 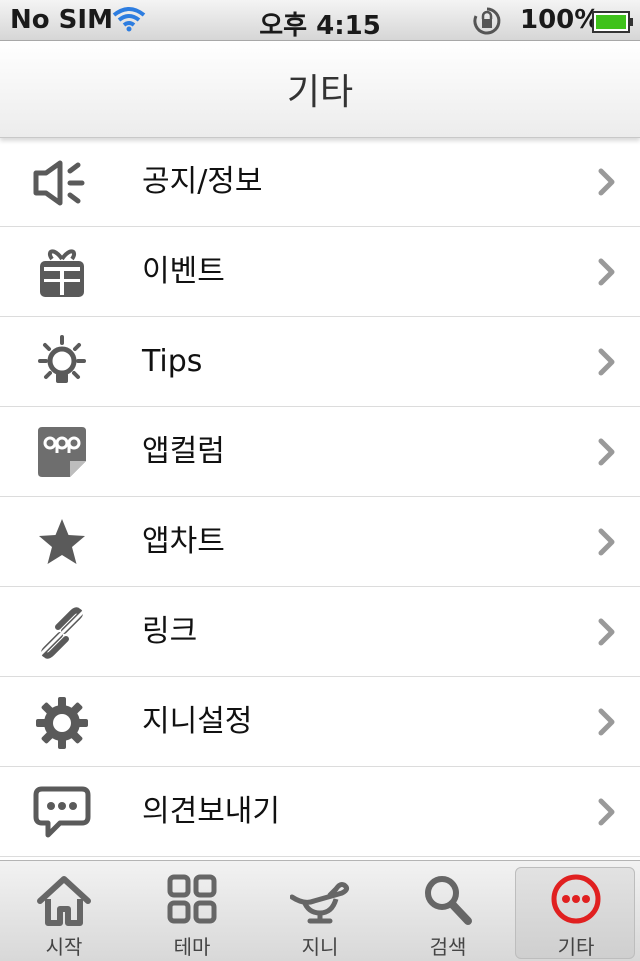 I want to click on tab-theme: 테마, so click(x=192, y=911).